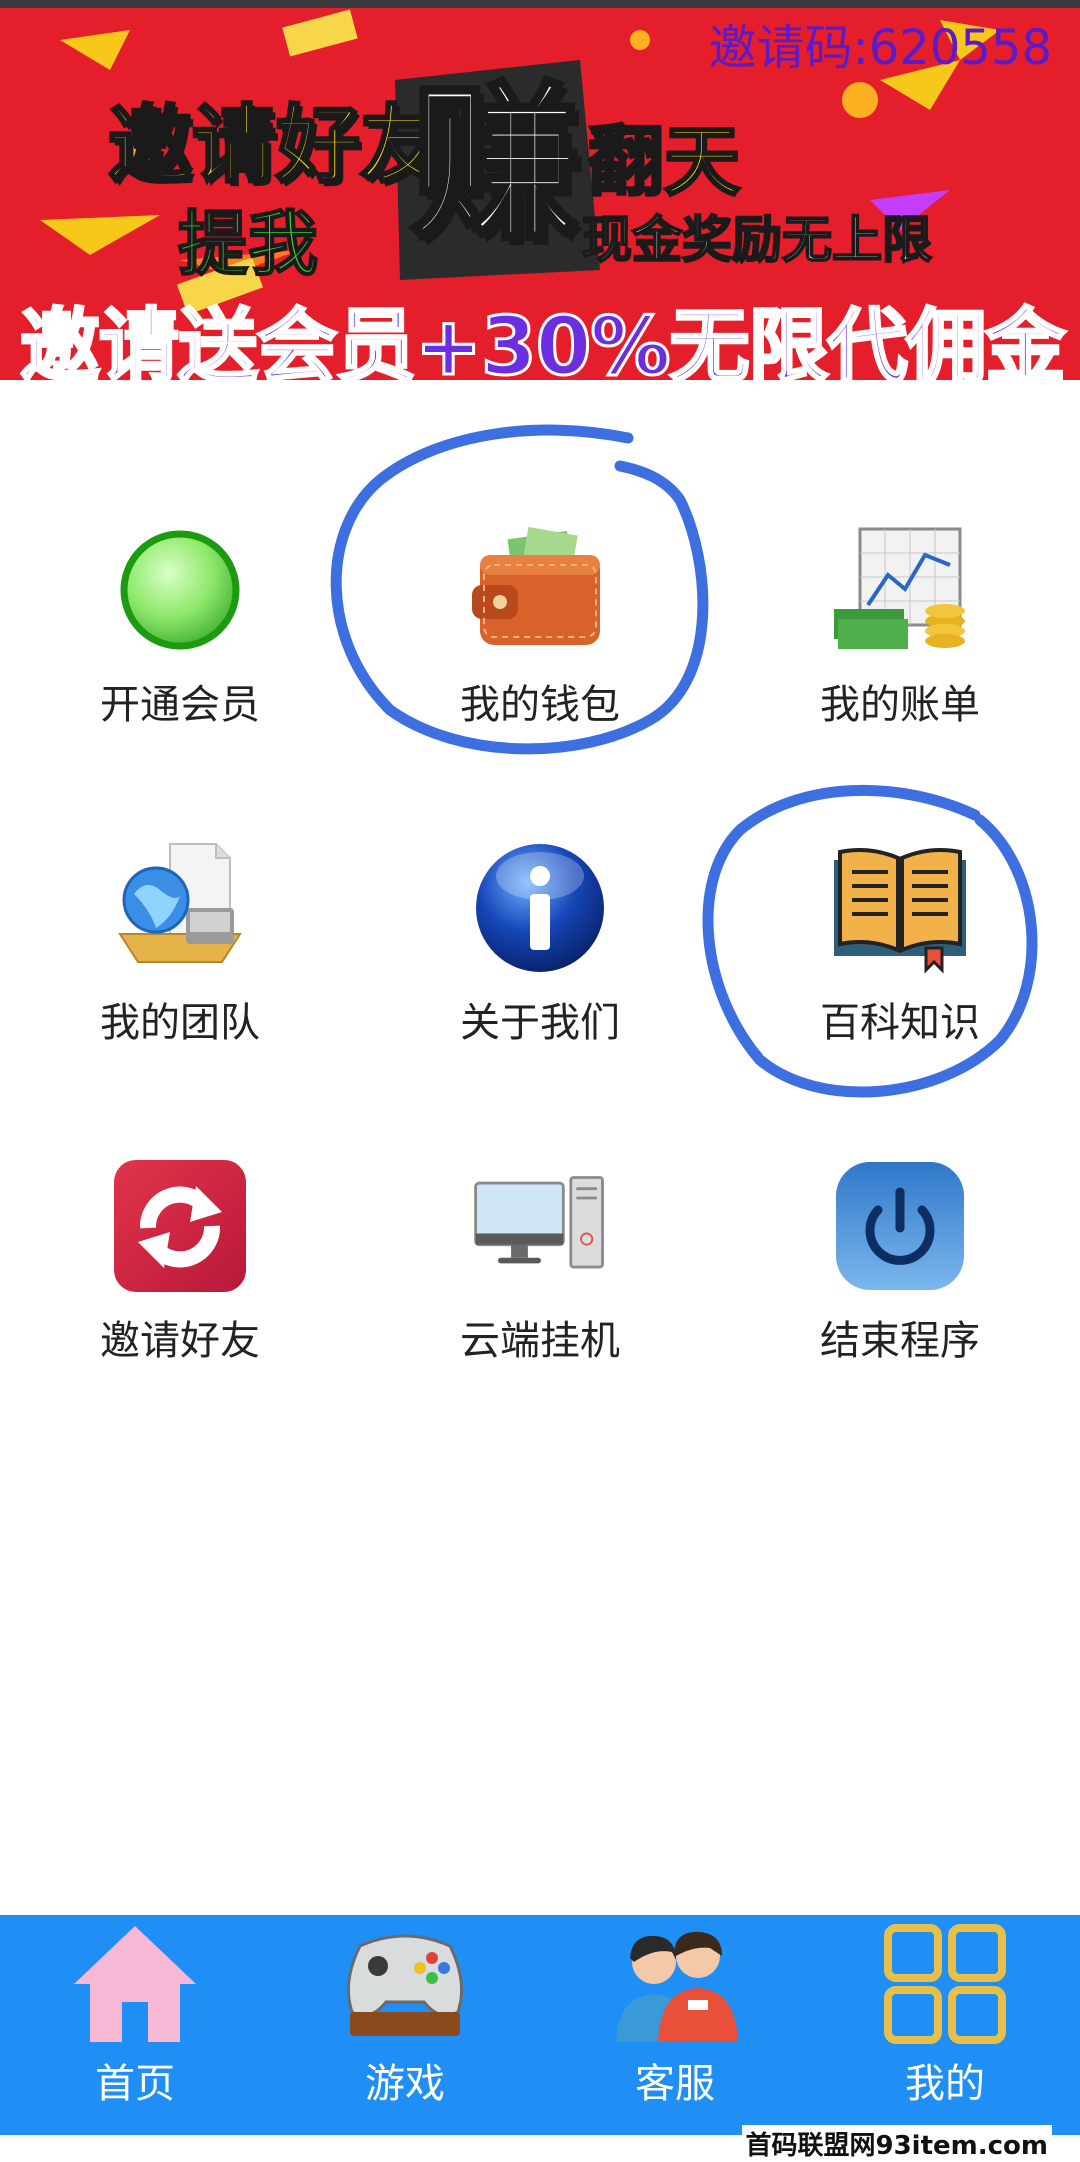 The height and width of the screenshot is (2162, 1080). Describe the element at coordinates (180, 1226) in the screenshot. I see `refresh-icon` at that location.